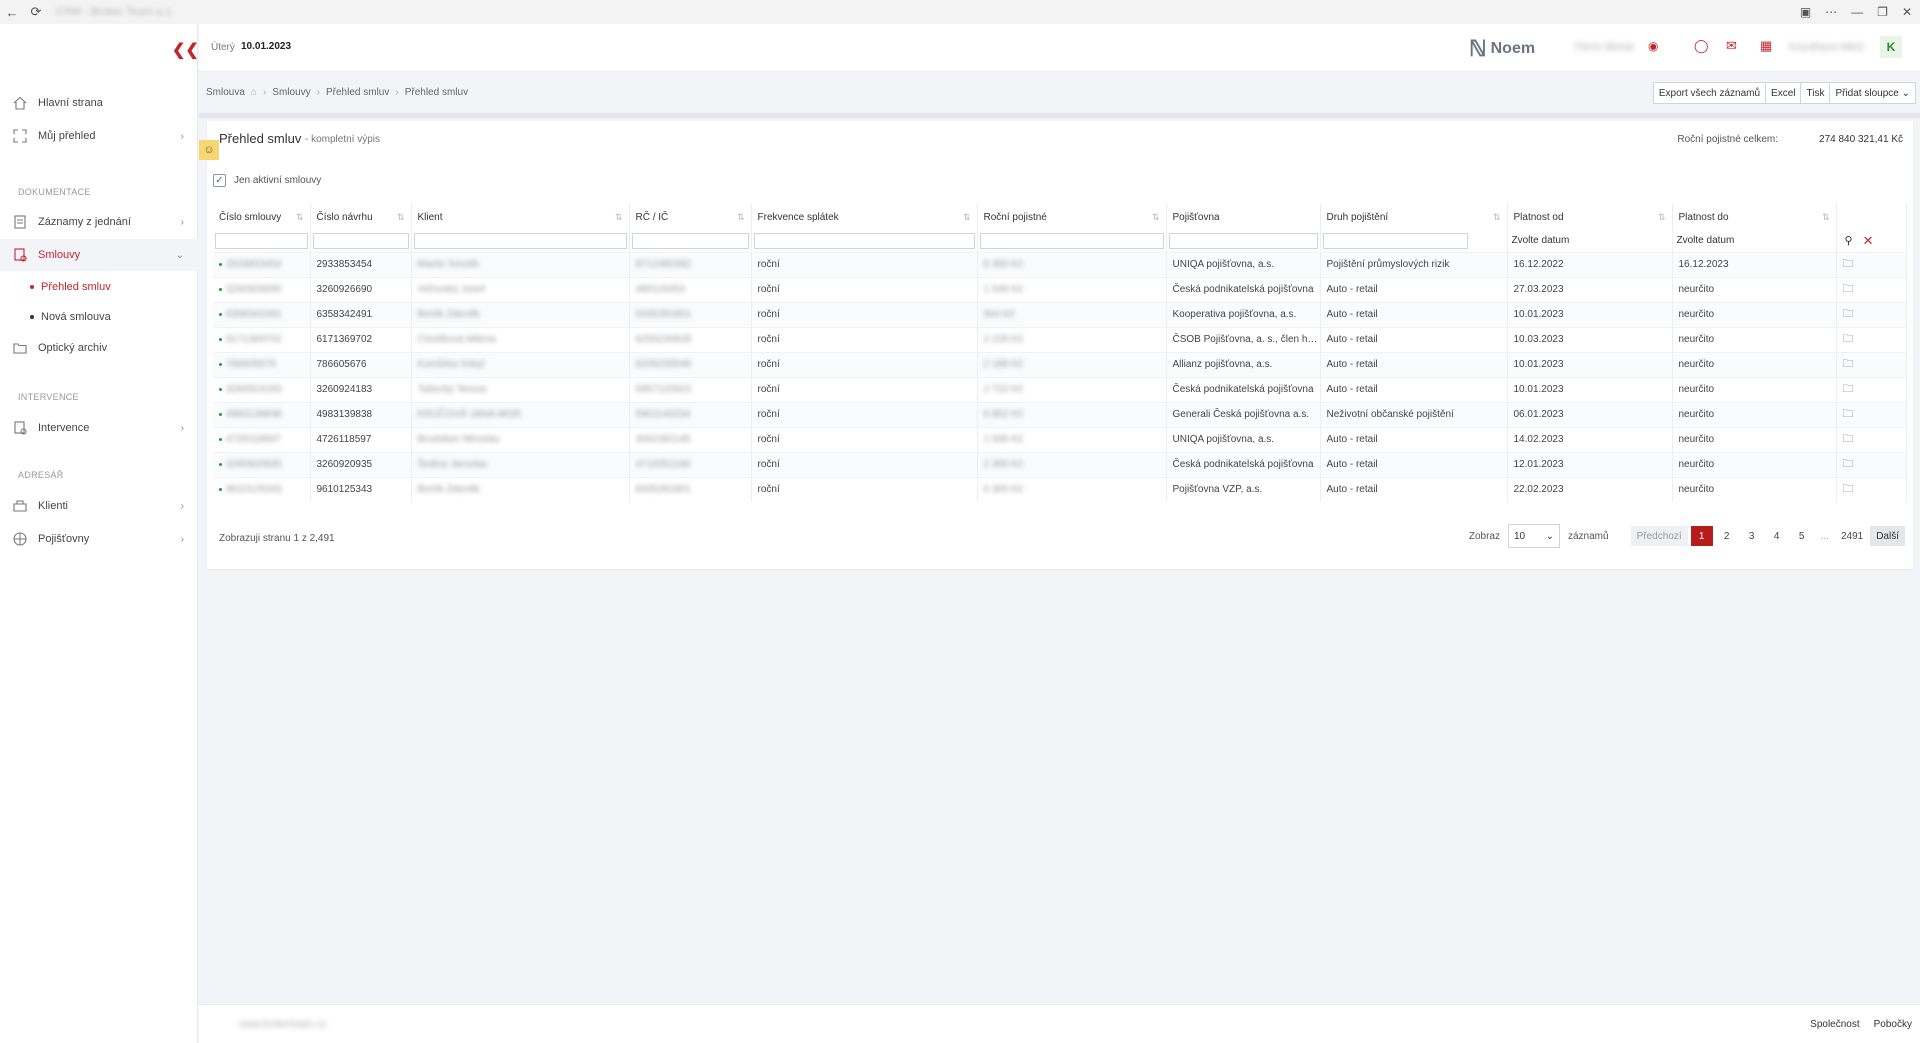  What do you see at coordinates (1701, 536) in the screenshot?
I see `page-button: 1` at bounding box center [1701, 536].